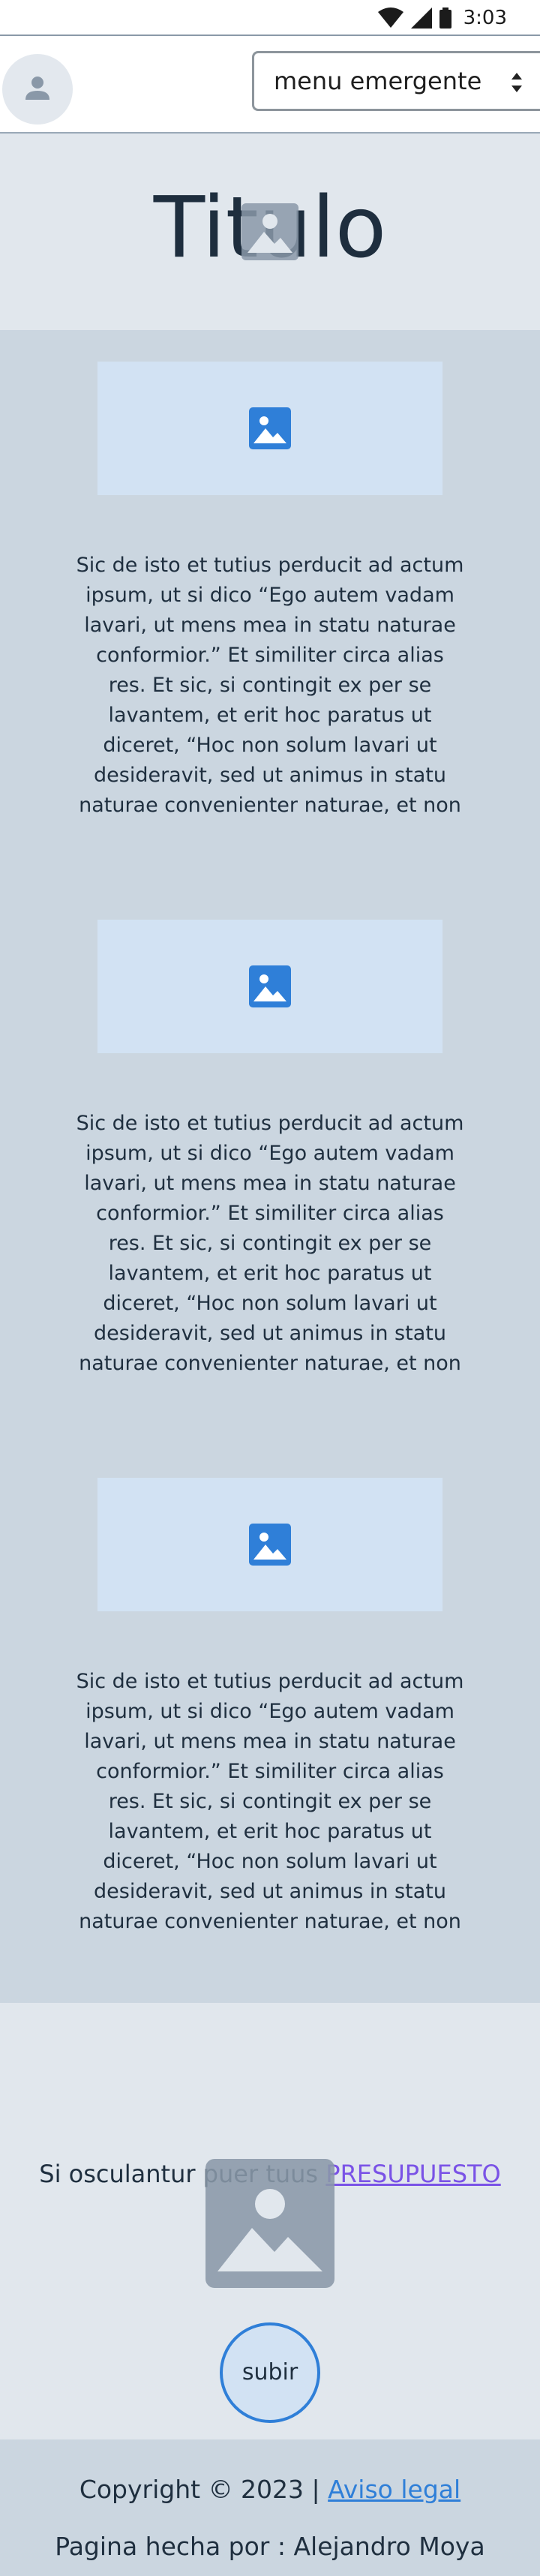  Describe the element at coordinates (421, 18) in the screenshot. I see `signal-icon` at that location.